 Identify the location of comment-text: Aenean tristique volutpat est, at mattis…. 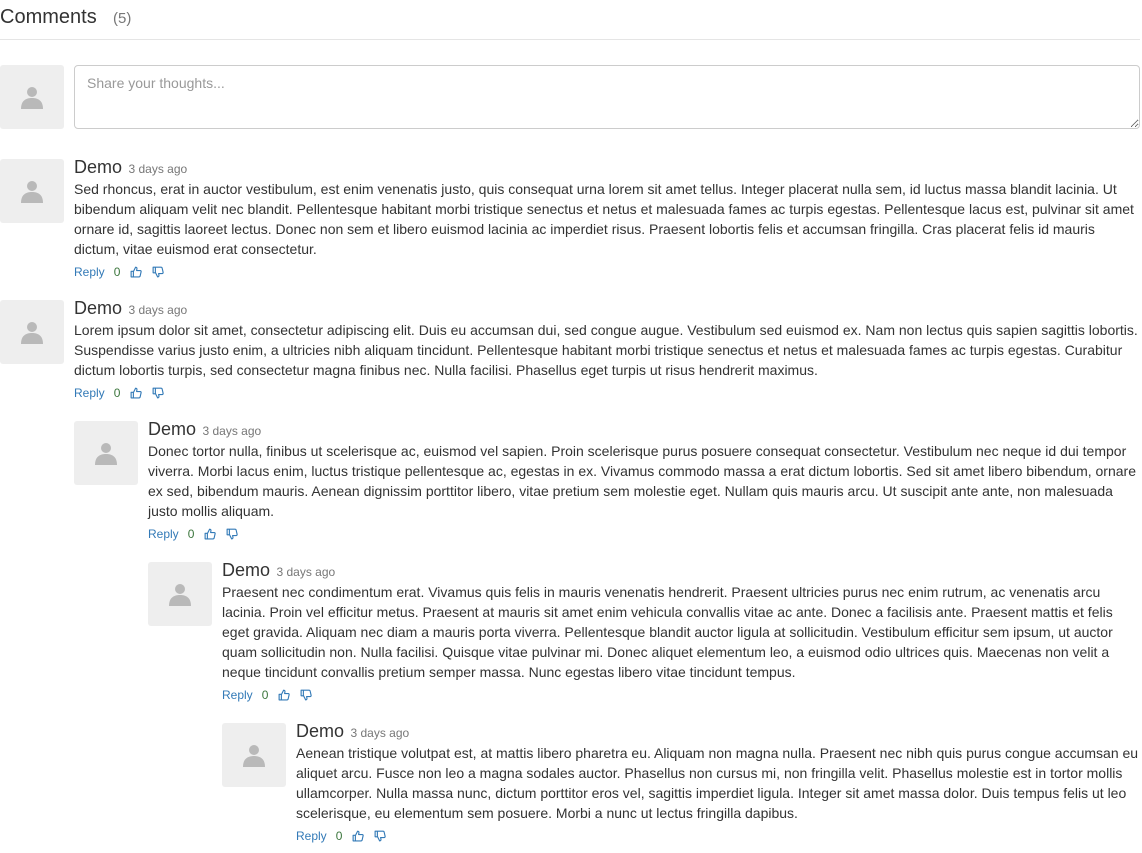
(717, 783).